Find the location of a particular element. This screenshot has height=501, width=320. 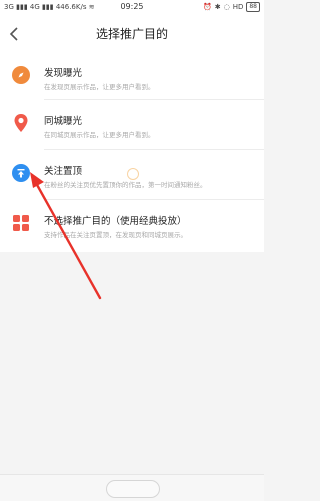

option-description: 在粉丝的关注页优先置顶你的作品，第一时间通知粉丝。 is located at coordinates (125, 185).